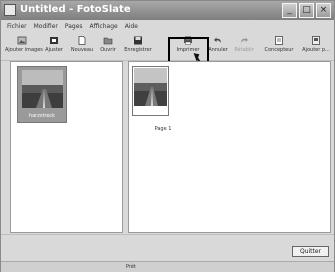  I want to click on minimize-button: _, so click(289, 10).